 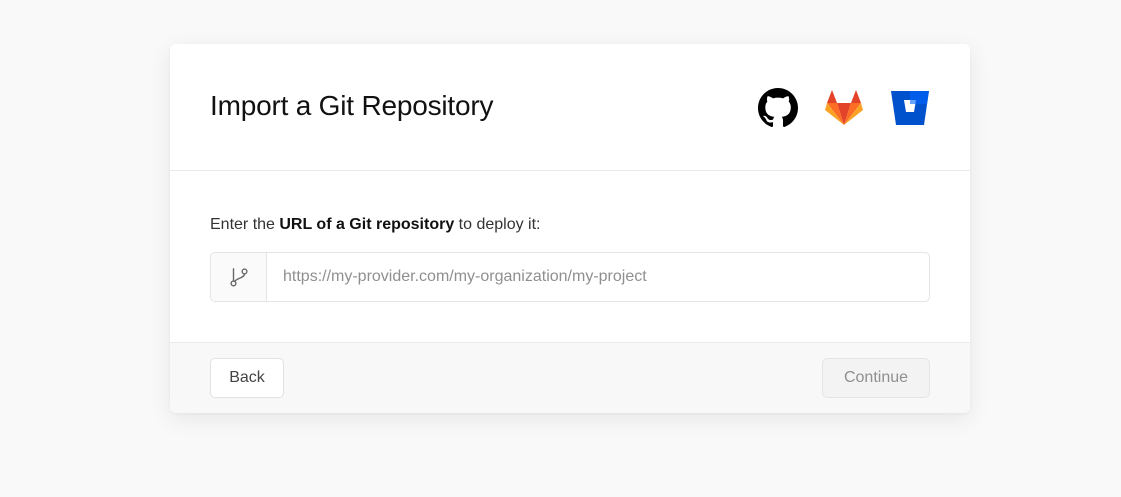 What do you see at coordinates (910, 108) in the screenshot?
I see `bitbucket-icon` at bounding box center [910, 108].